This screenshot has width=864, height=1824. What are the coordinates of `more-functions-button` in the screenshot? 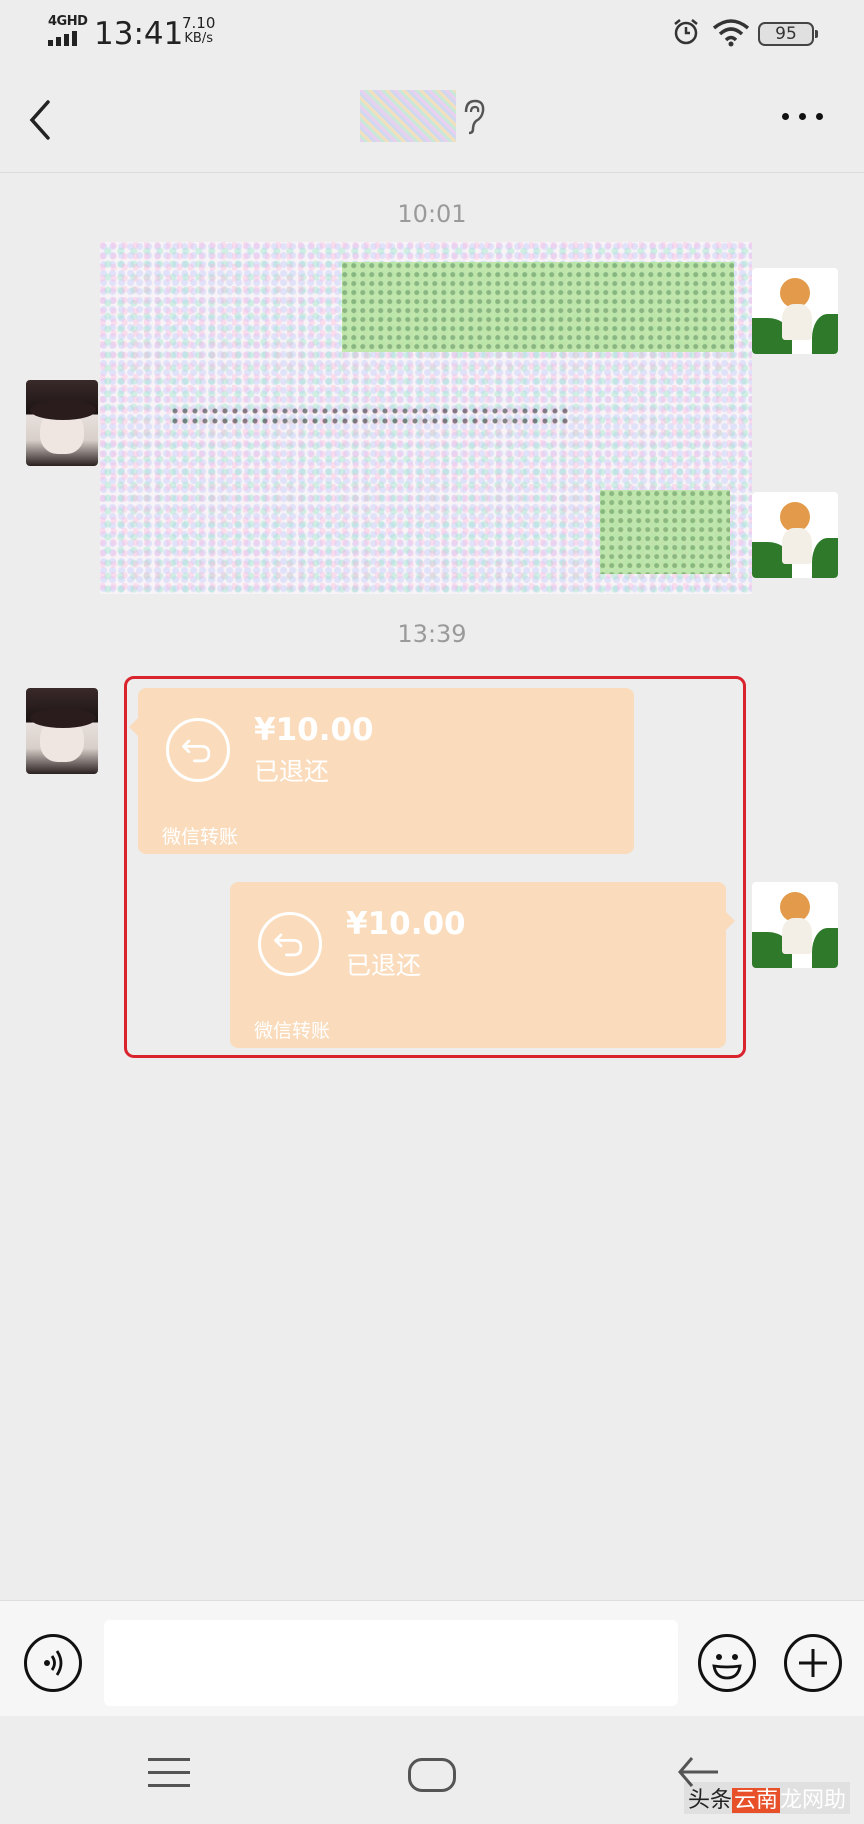 It's located at (813, 1663).